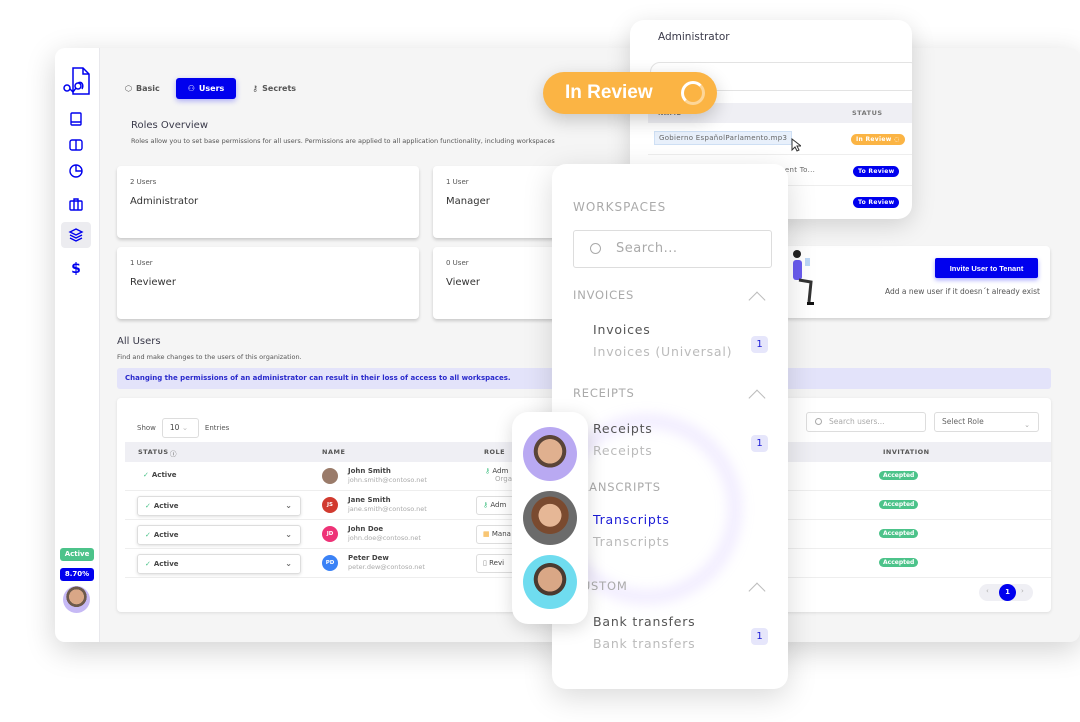 This screenshot has width=1080, height=722. What do you see at coordinates (206, 88) in the screenshot?
I see `tab-users: ⚇ Users` at bounding box center [206, 88].